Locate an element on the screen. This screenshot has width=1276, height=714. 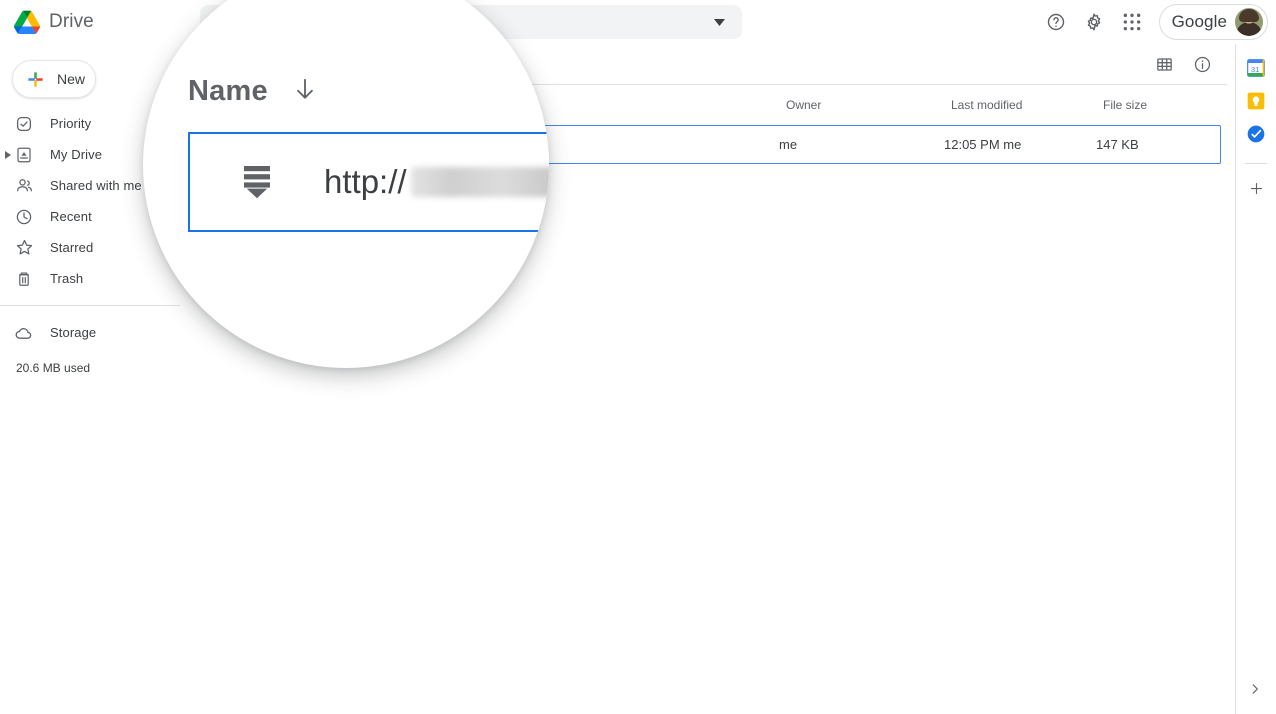
google-drive-logo is located at coordinates (27, 22).